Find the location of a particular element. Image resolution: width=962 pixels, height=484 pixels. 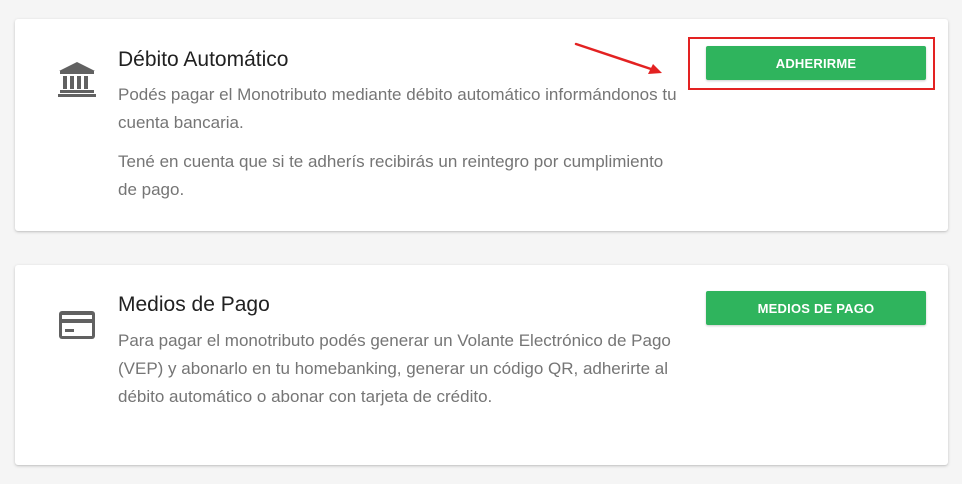

adherirme-button: ADHERIRME is located at coordinates (816, 63).